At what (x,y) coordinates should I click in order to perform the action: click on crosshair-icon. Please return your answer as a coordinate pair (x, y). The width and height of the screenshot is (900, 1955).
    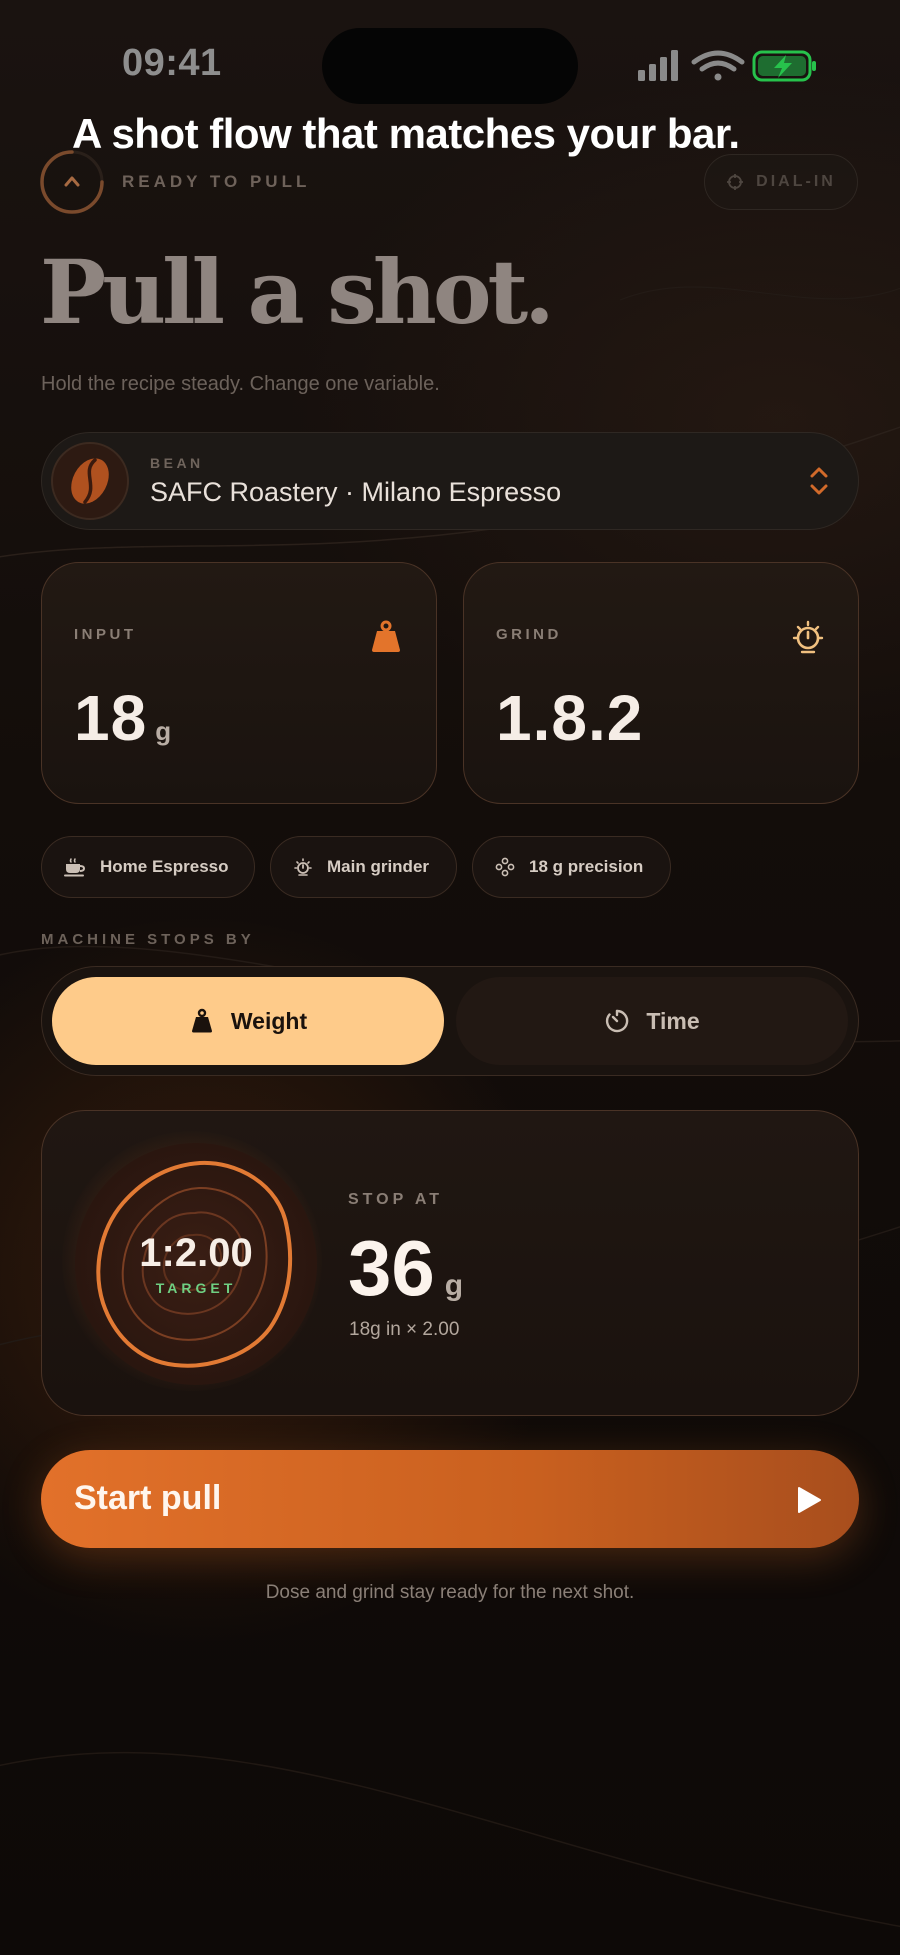
    Looking at the image, I should click on (735, 182).